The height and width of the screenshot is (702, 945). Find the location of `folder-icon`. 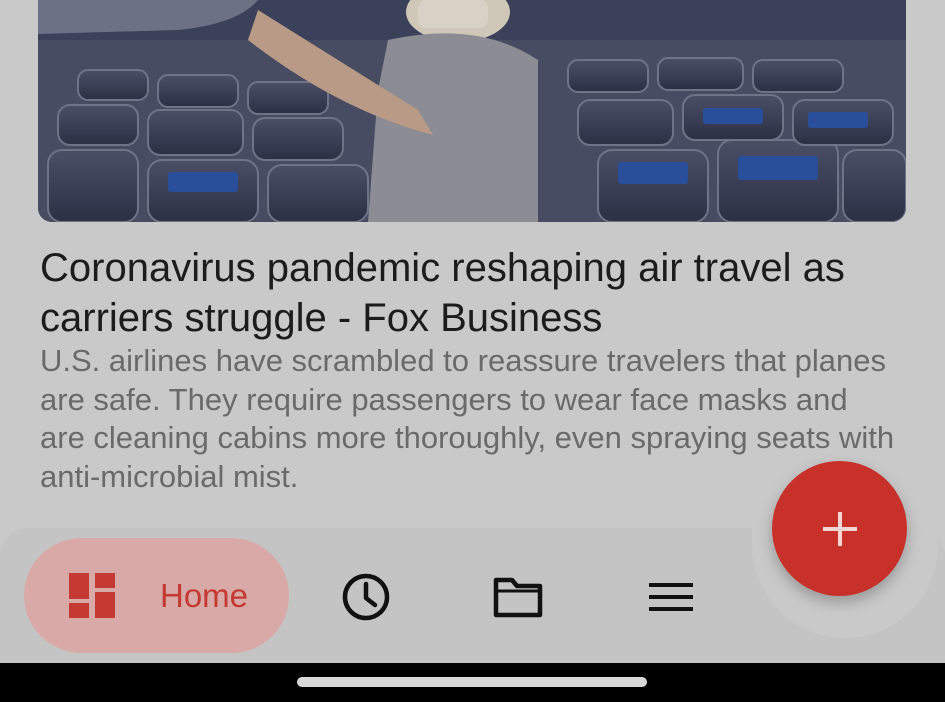

folder-icon is located at coordinates (518, 597).